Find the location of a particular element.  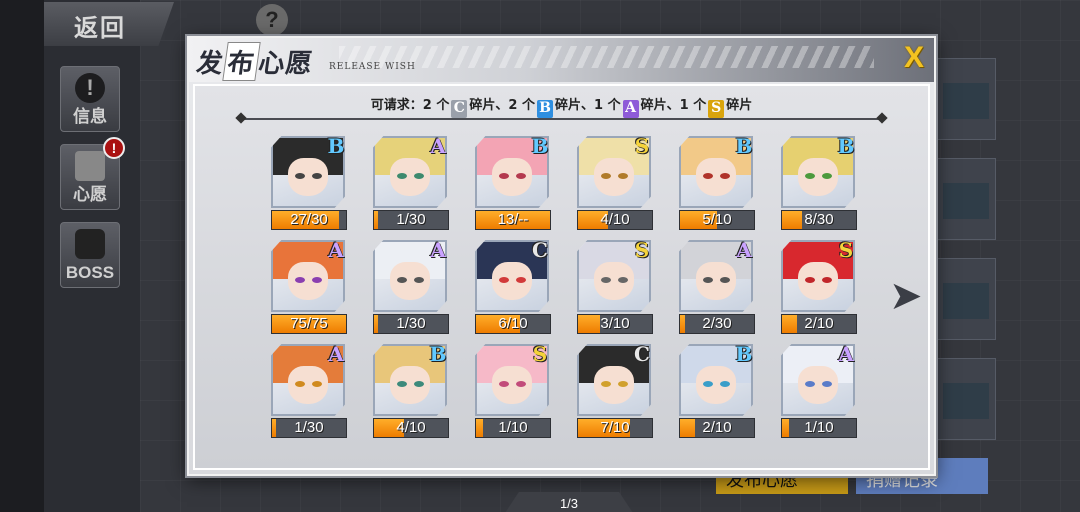

character-card: C 6/10 is located at coordinates (513, 286).